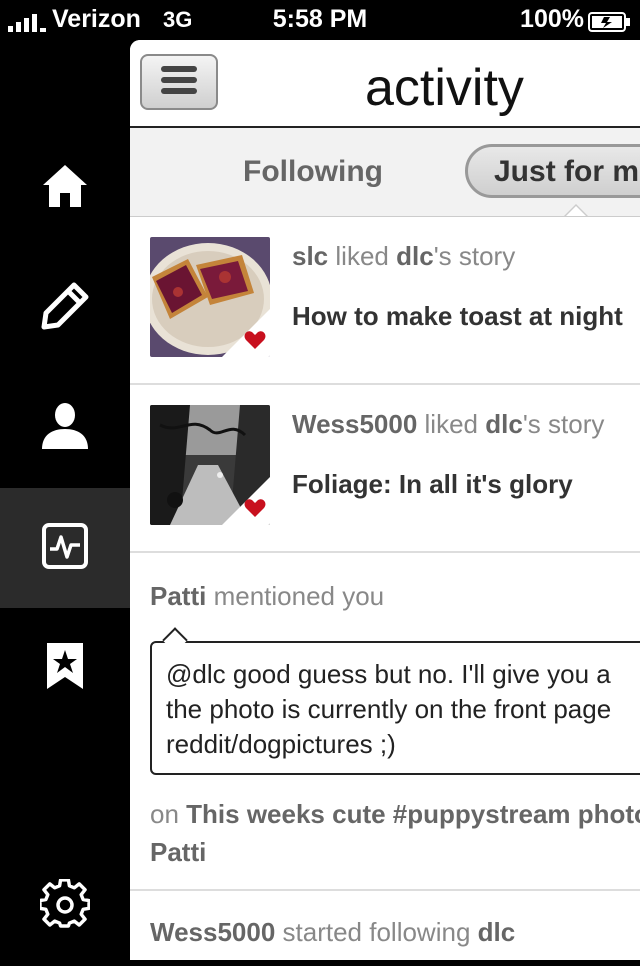 The height and width of the screenshot is (966, 640). What do you see at coordinates (178, 852) in the screenshot?
I see `author-username: Patti` at bounding box center [178, 852].